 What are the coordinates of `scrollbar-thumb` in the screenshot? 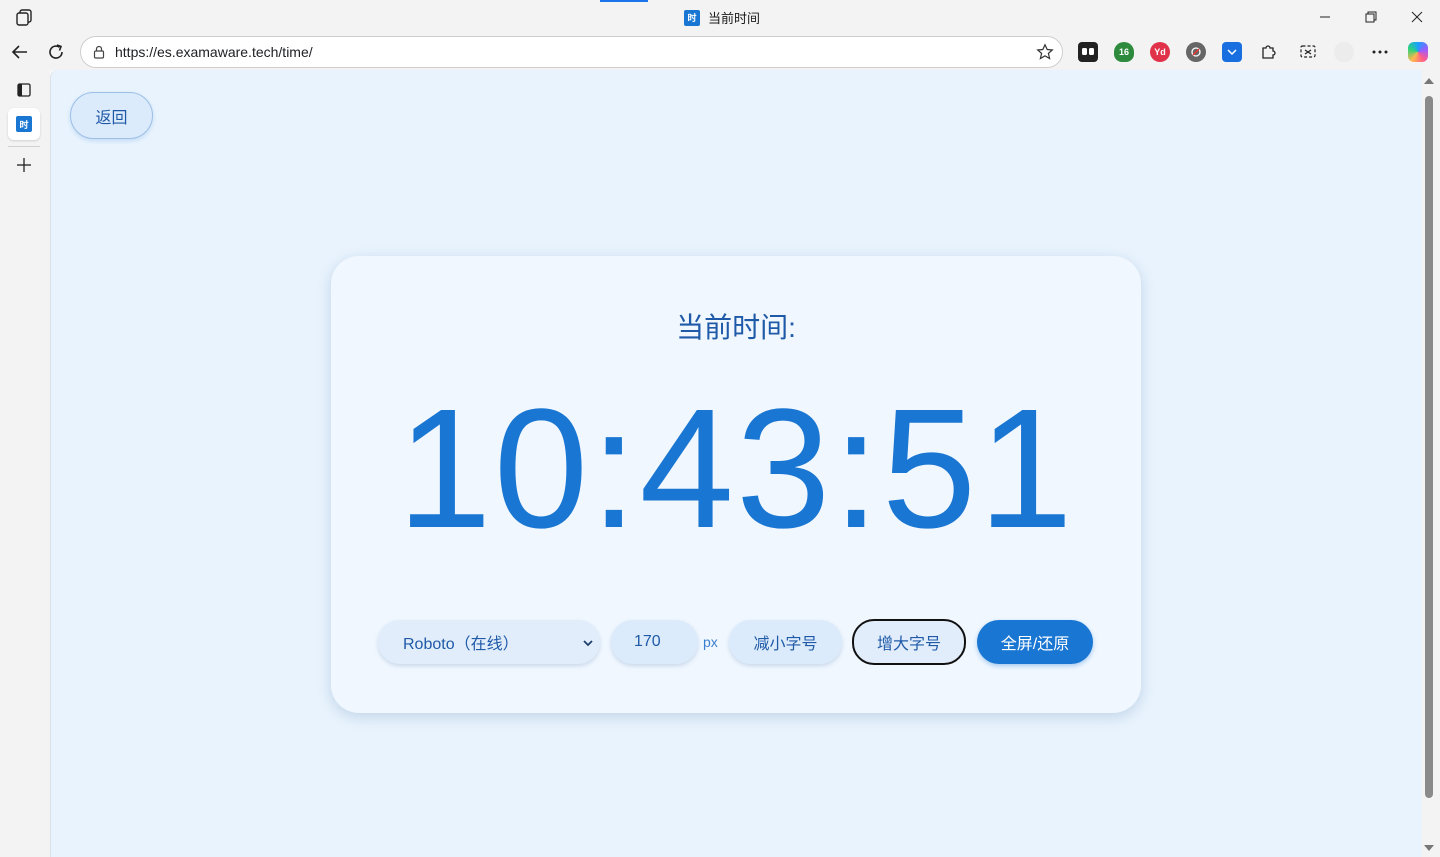 It's located at (1429, 447).